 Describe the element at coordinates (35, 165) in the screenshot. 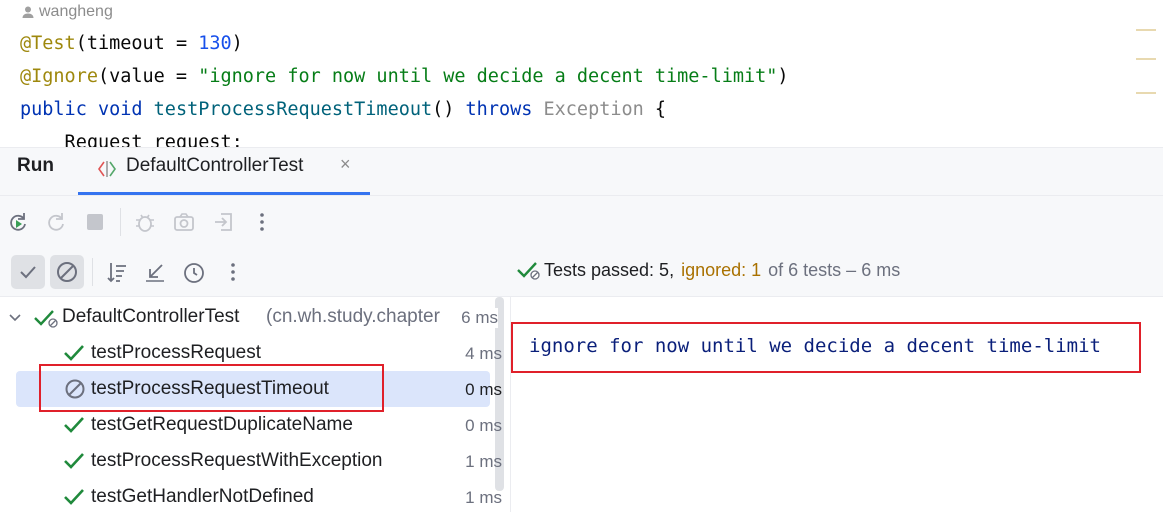

I see `run-title: Run` at that location.